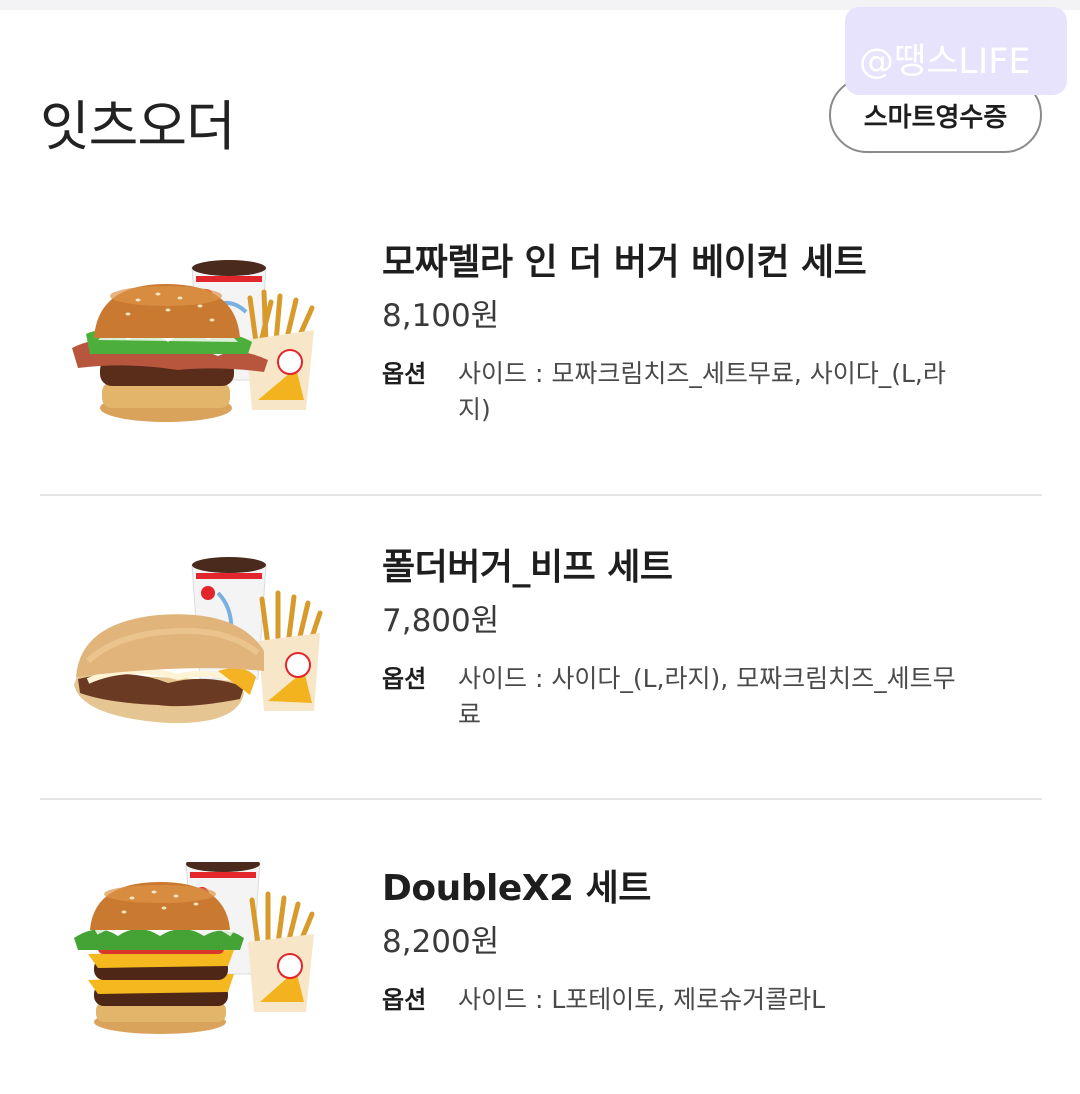 The image size is (1080, 1094). Describe the element at coordinates (707, 696) in the screenshot. I see `option-text: 사이드 : 사이다_(L,라지), 모짜크림치즈_세트무료` at that location.